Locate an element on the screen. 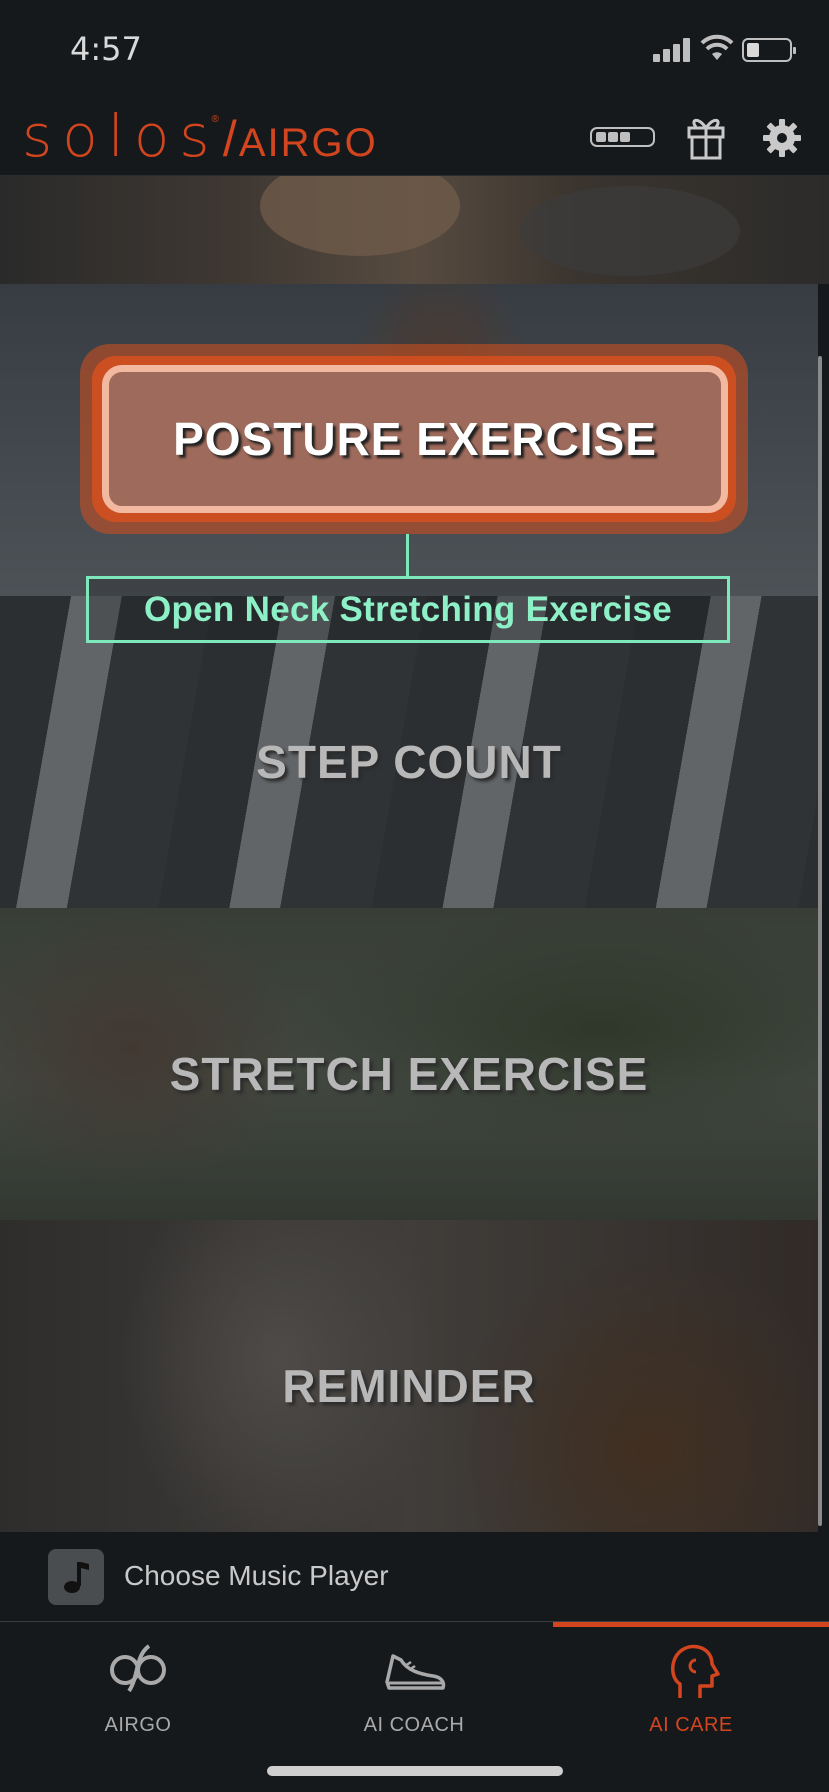 This screenshot has height=1792, width=829. gift-icon is located at coordinates (706, 137).